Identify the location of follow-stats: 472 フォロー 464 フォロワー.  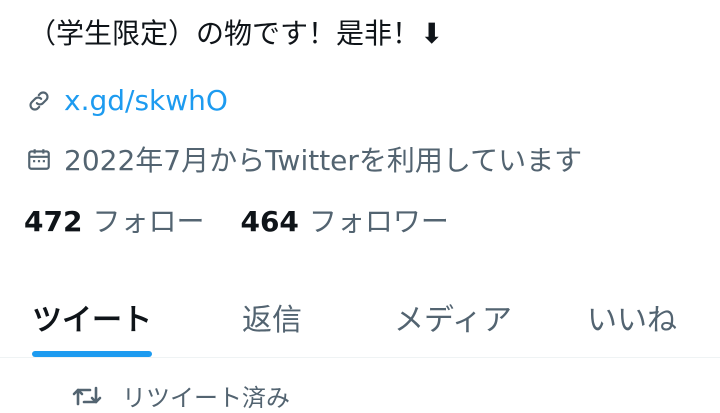
(236, 220).